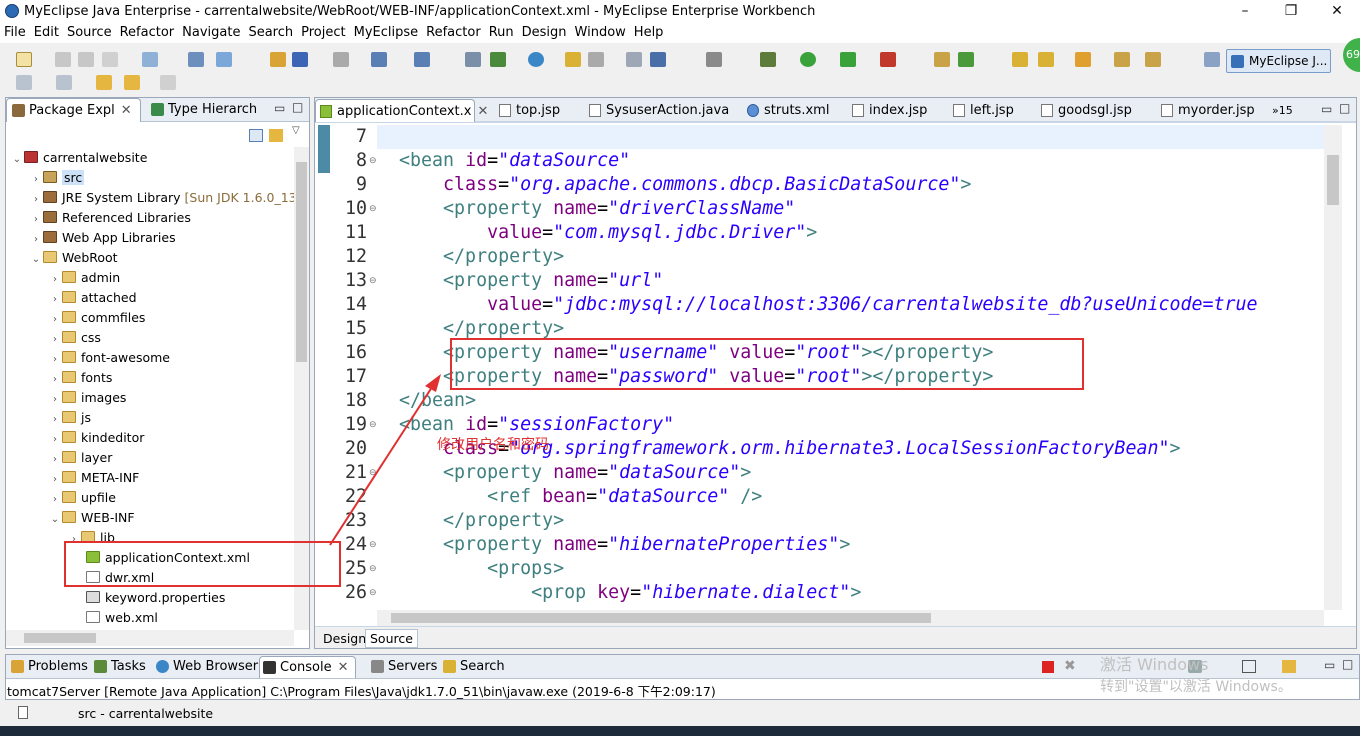  I want to click on link-editor-icon, so click(276, 135).